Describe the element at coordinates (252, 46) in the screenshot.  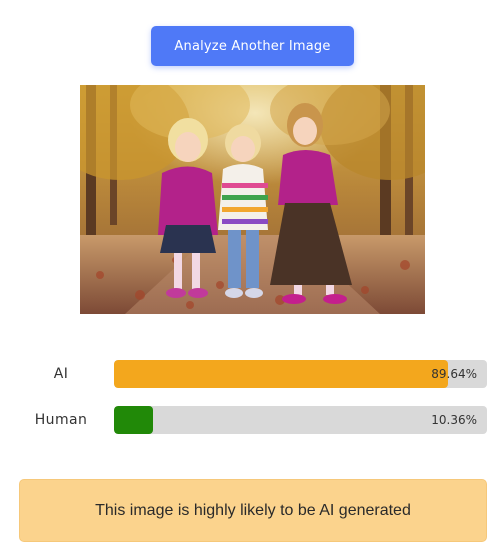
I see `analyze-another-image-button: Analyze Another Image` at that location.